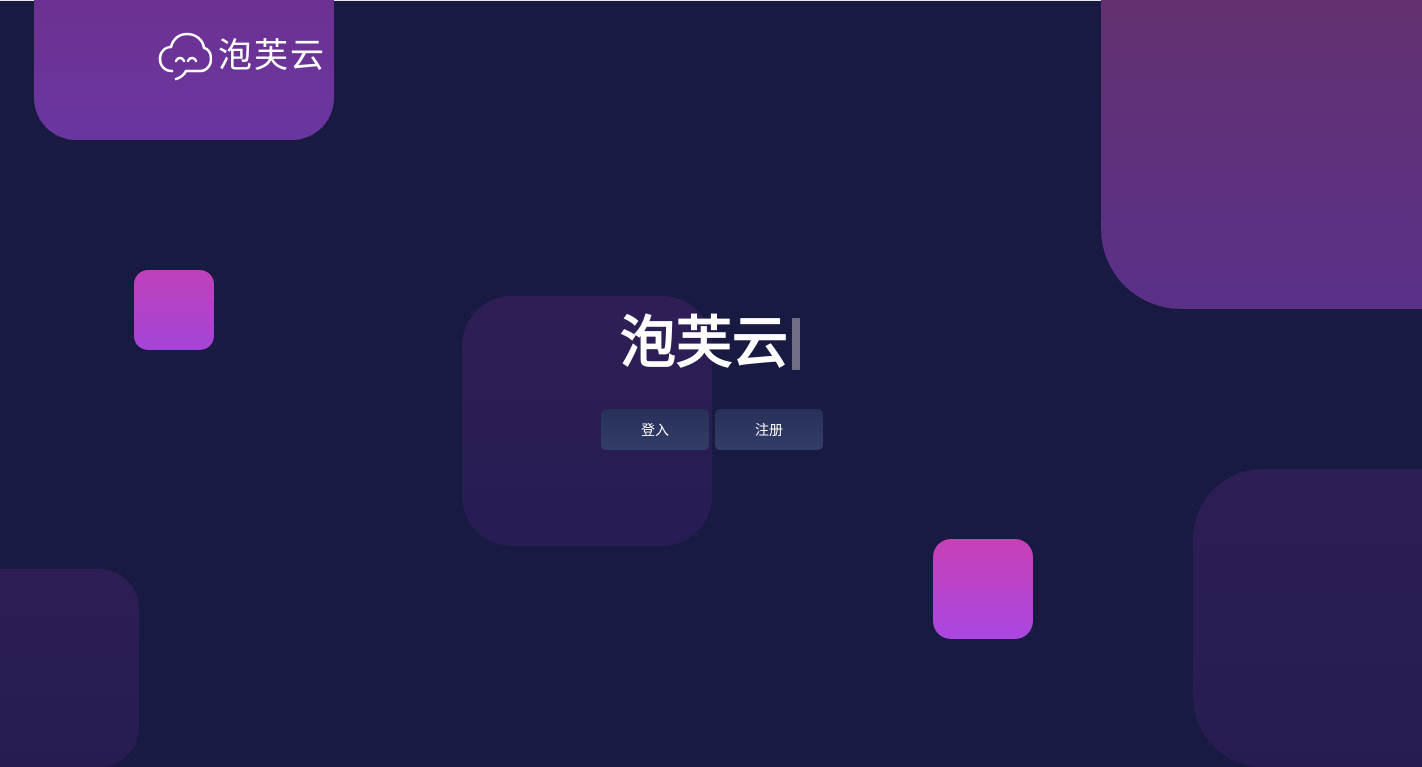 Image resolution: width=1422 pixels, height=767 pixels. Describe the element at coordinates (174, 310) in the screenshot. I see `decor-square-left` at that location.